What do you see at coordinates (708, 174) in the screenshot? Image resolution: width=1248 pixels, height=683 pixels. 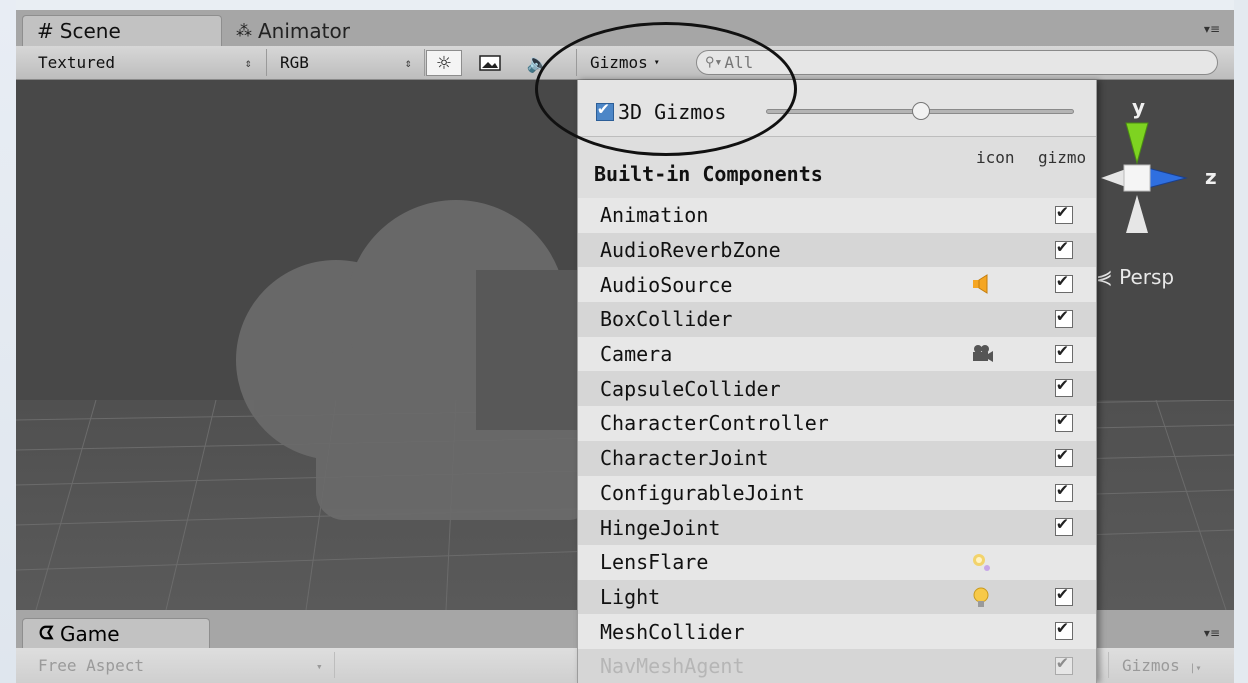 I see `section-title: Built-in Components` at bounding box center [708, 174].